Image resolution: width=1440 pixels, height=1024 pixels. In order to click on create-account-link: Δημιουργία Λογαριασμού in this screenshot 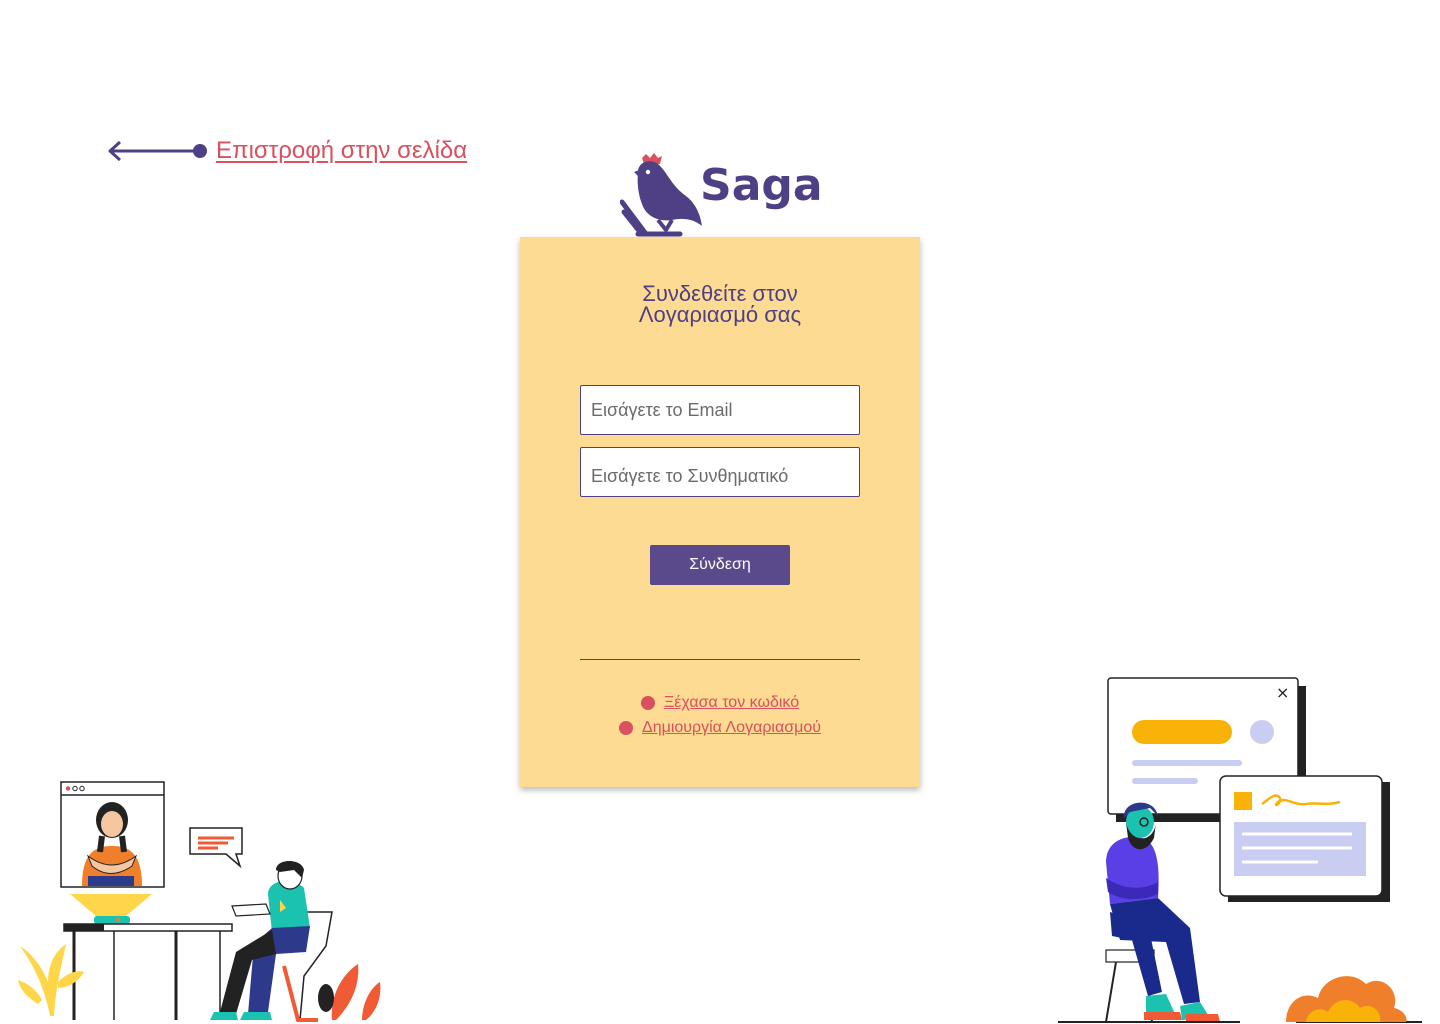, I will do `click(731, 728)`.